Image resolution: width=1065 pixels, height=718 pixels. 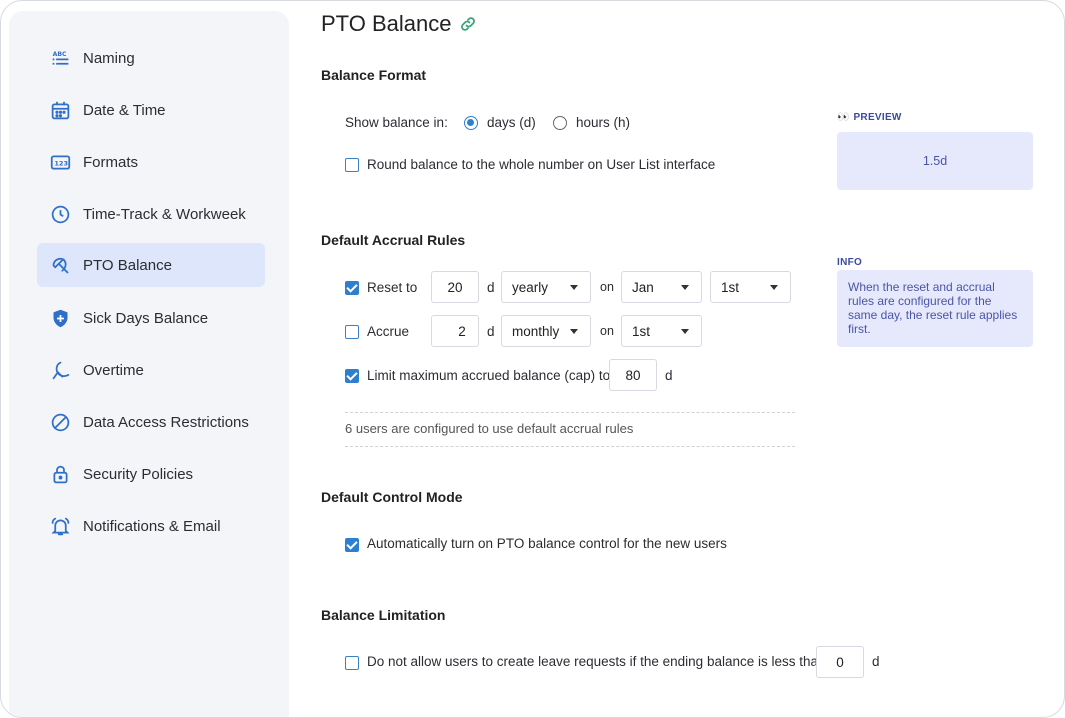 I want to click on lock-icon, so click(x=60, y=474).